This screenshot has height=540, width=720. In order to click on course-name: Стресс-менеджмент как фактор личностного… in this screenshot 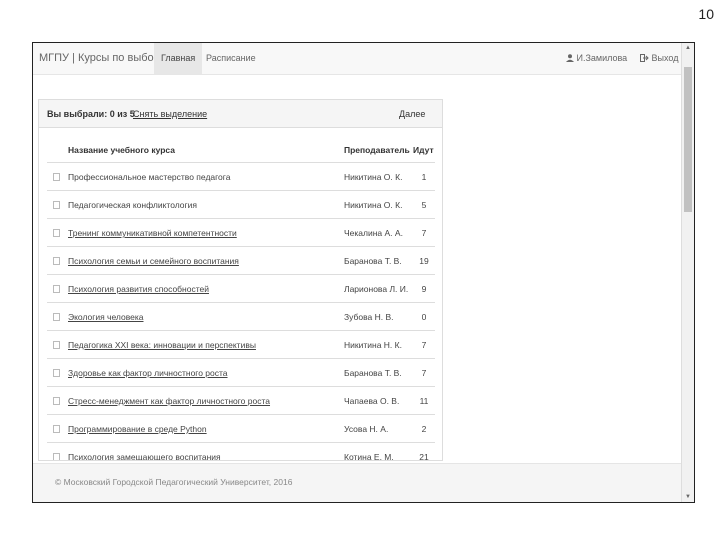, I will do `click(169, 401)`.